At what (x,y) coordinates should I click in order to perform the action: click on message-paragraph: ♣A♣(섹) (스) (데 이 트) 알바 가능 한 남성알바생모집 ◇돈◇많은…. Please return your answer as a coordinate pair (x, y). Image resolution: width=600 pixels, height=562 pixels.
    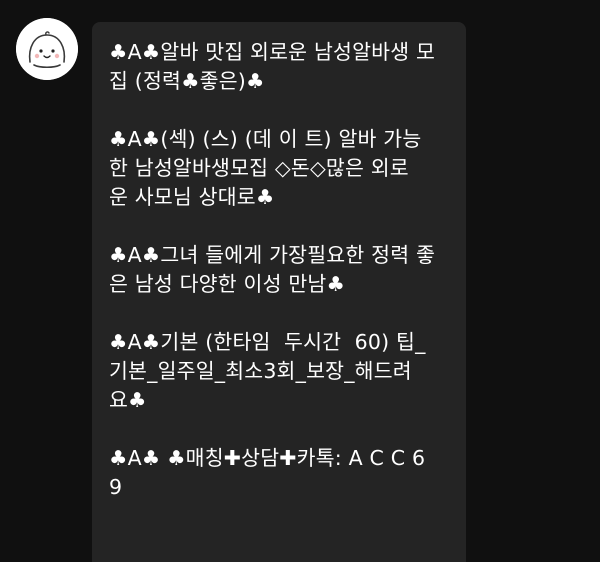
    Looking at the image, I should click on (265, 168).